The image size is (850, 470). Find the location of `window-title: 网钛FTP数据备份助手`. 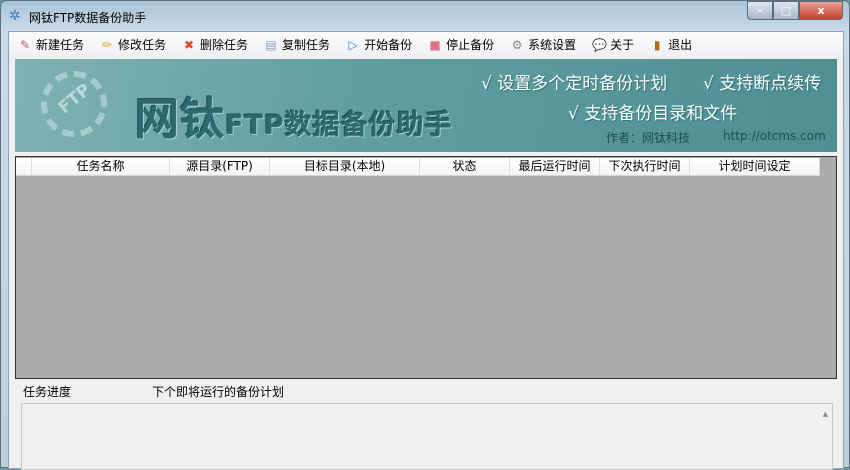

window-title: 网钛FTP数据备份助手 is located at coordinates (88, 18).